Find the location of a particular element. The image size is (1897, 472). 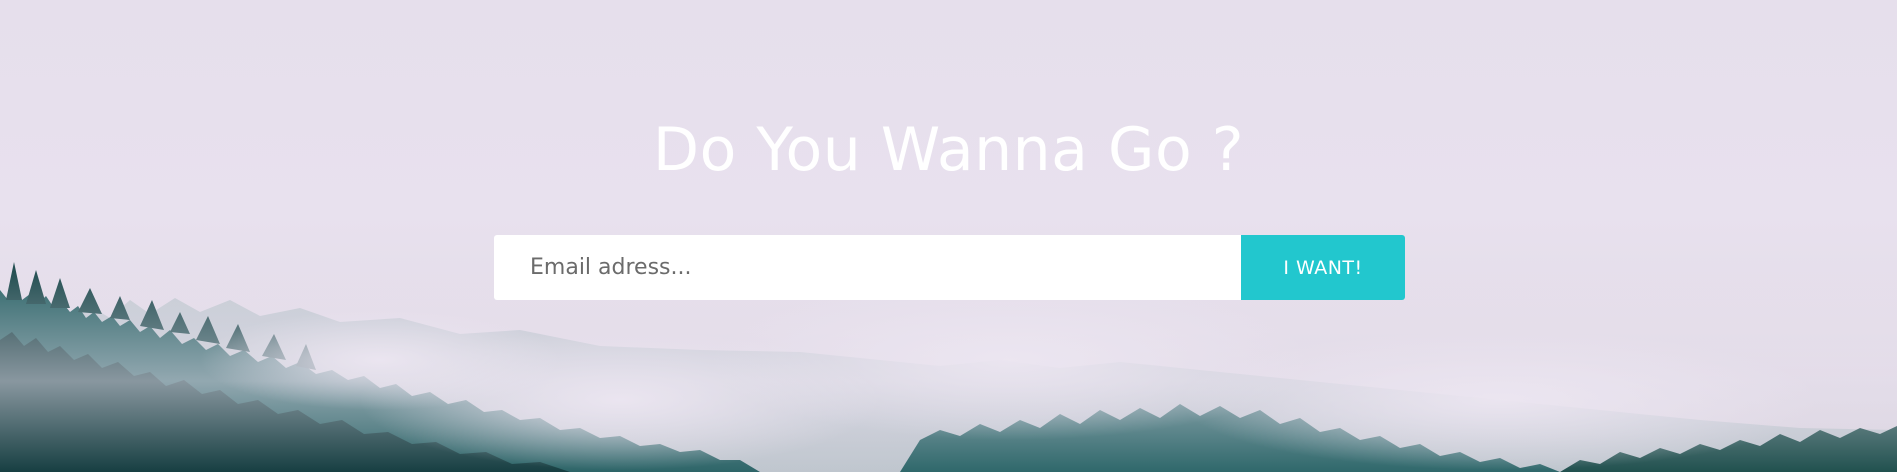

email-input is located at coordinates (867, 267).